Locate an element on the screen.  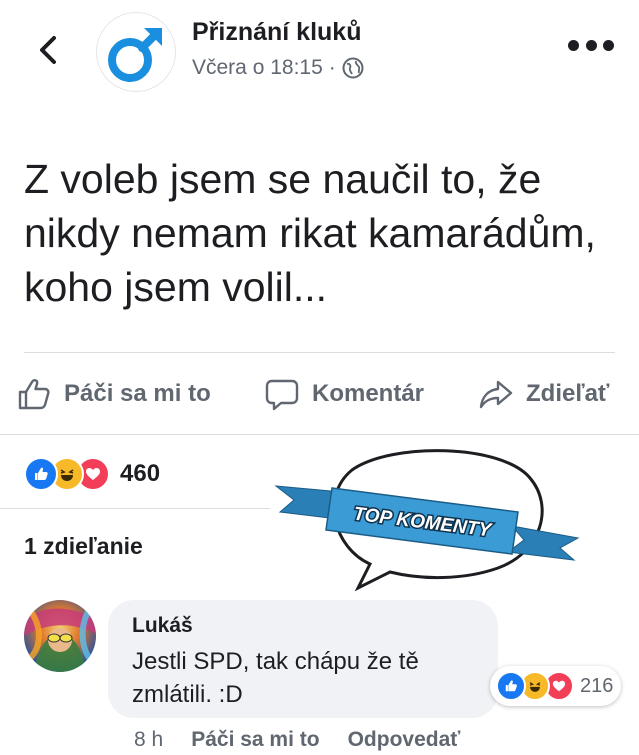
reaction-count: 460 is located at coordinates (140, 473).